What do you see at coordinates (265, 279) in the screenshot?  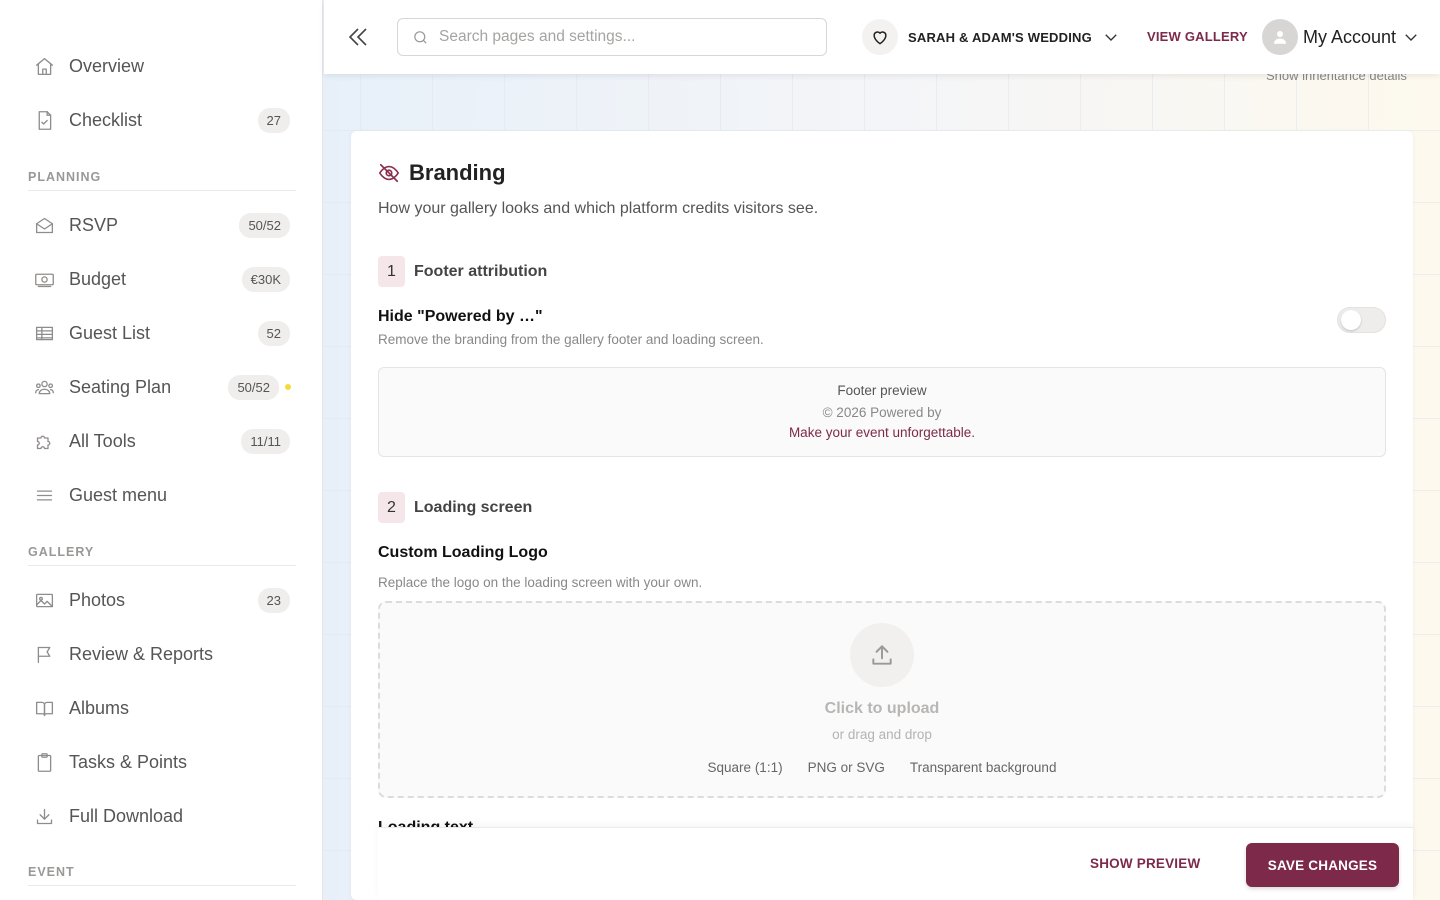 I see `count-badge: €30K` at bounding box center [265, 279].